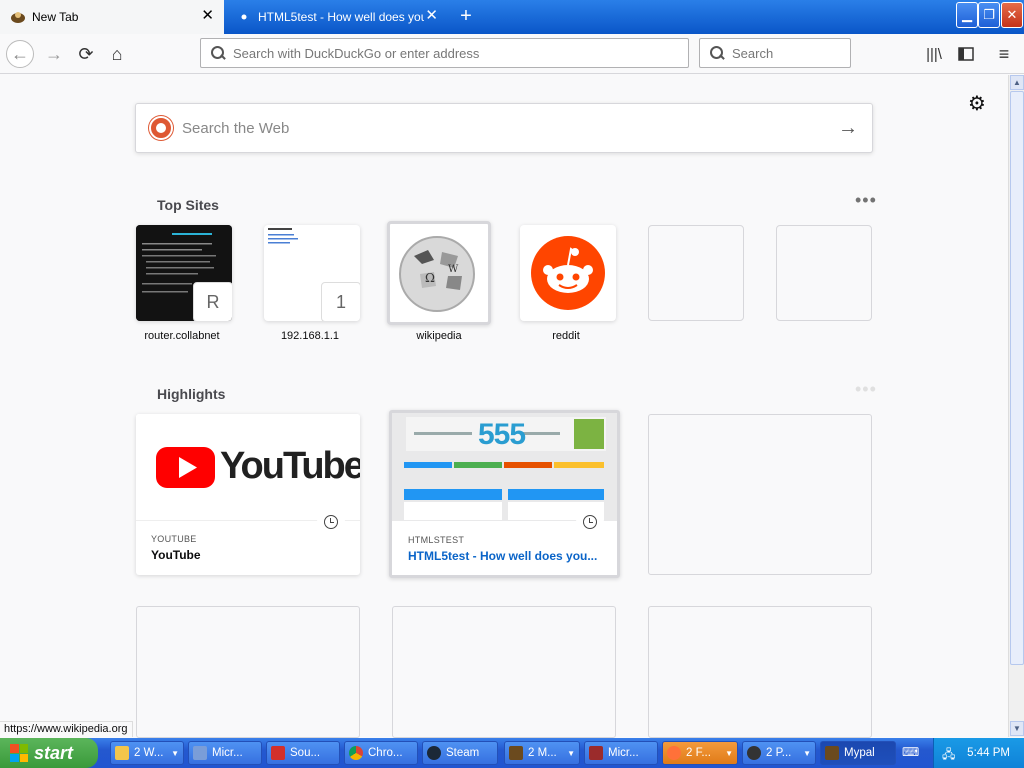  I want to click on top-site-label: wikipedia, so click(439, 336).